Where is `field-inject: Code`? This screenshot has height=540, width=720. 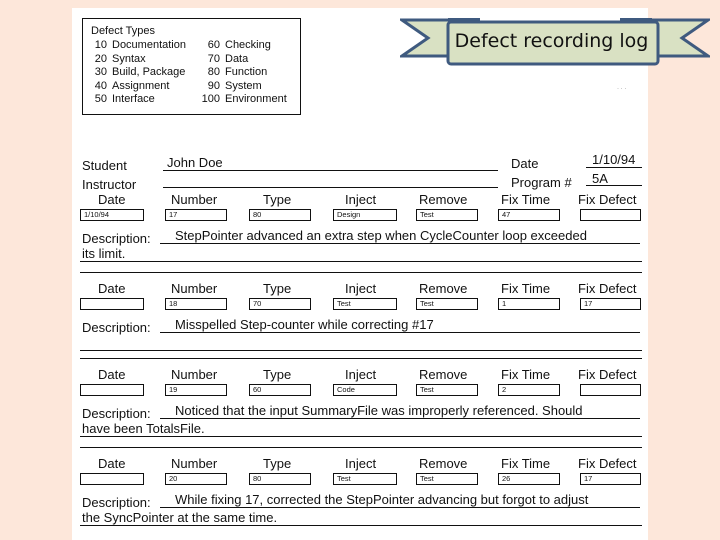
field-inject: Code is located at coordinates (365, 390).